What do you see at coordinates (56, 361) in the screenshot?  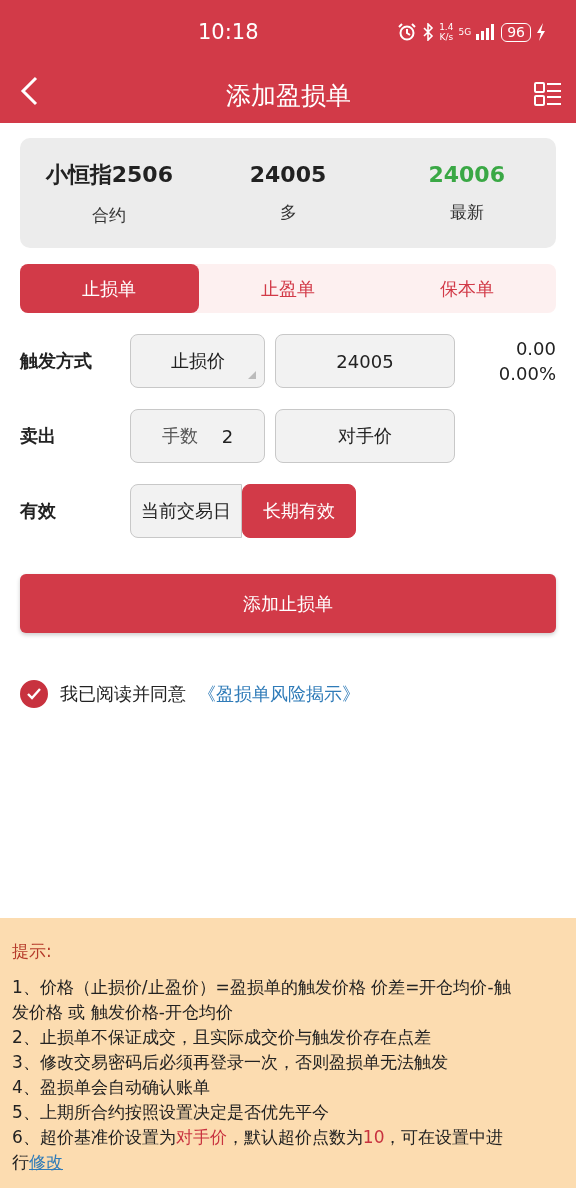 I see `field-label: 触发方式` at bounding box center [56, 361].